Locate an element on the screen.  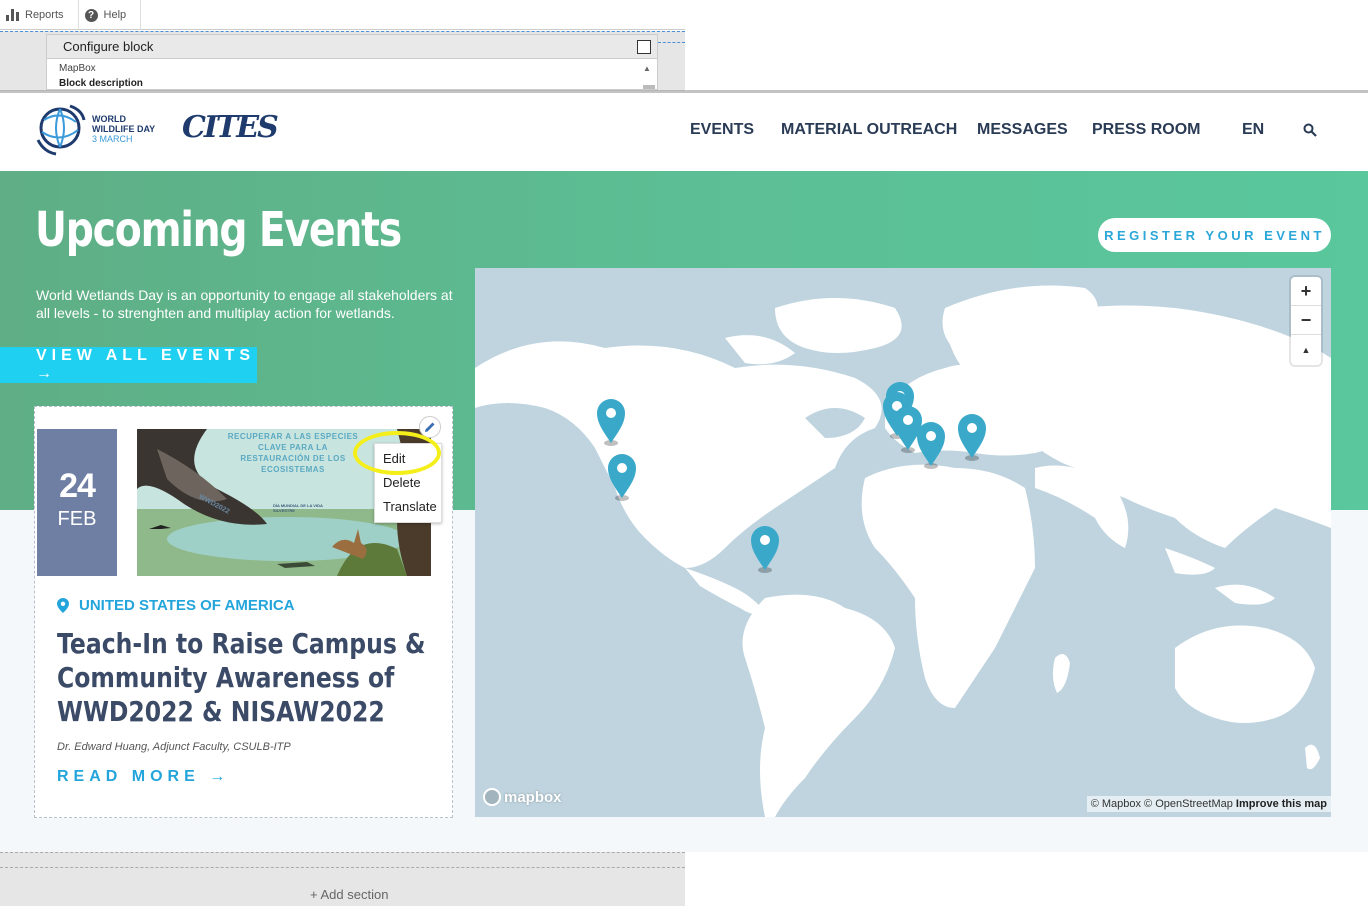
language-switcher: EN is located at coordinates (1253, 130).